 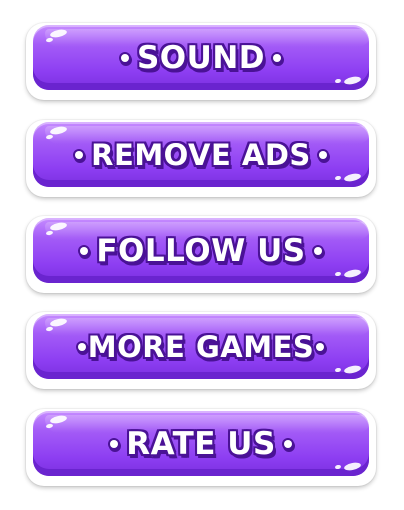 I want to click on sound-button: SOUND, so click(x=201, y=61).